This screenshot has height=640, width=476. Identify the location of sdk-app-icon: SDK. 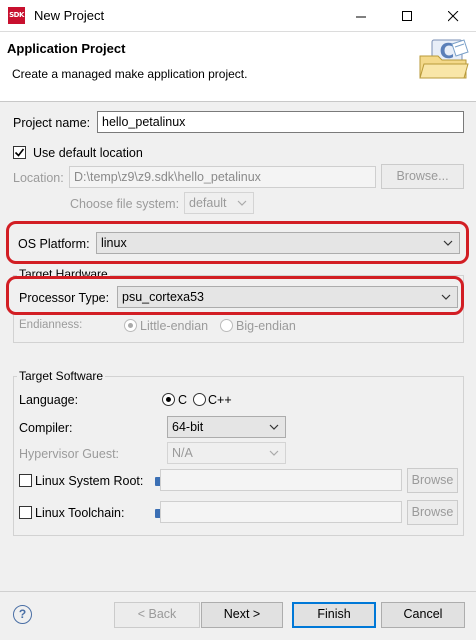
(16, 15).